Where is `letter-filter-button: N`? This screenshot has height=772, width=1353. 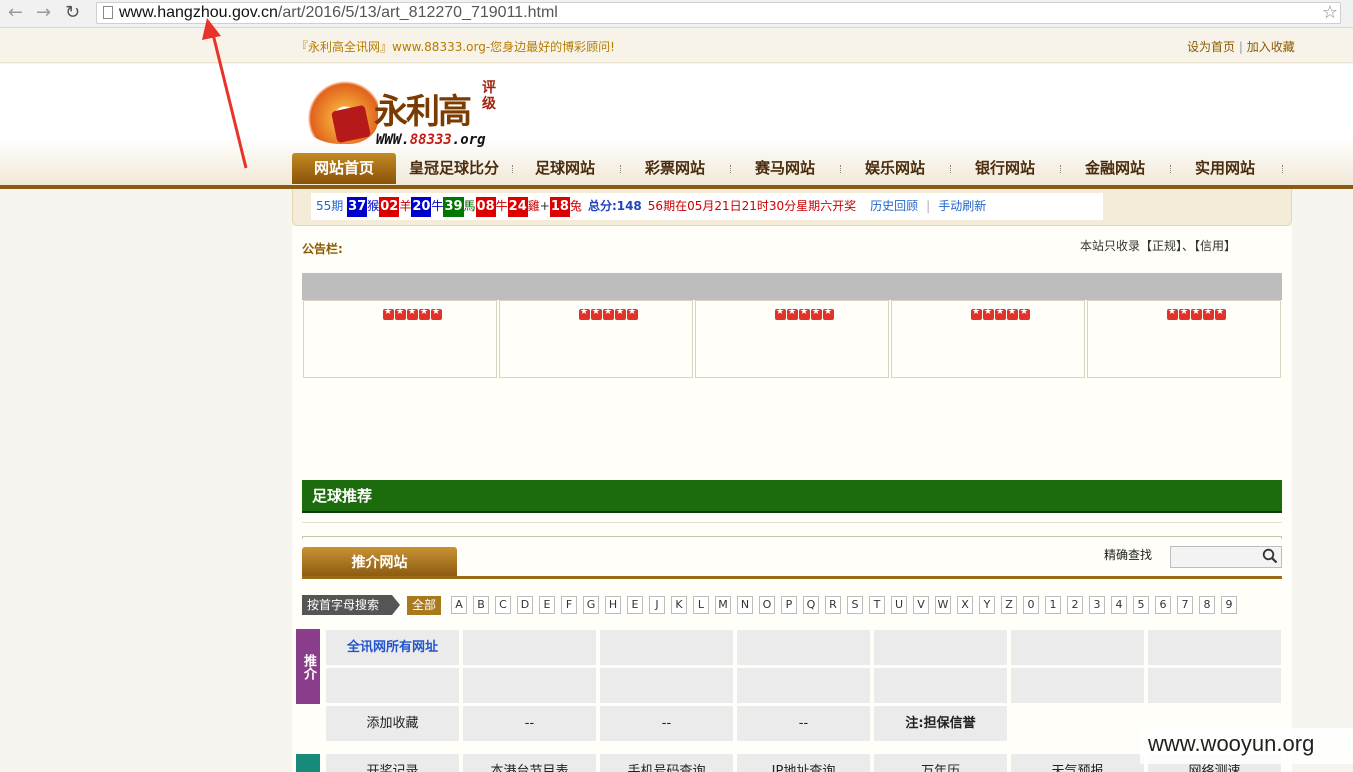 letter-filter-button: N is located at coordinates (745, 605).